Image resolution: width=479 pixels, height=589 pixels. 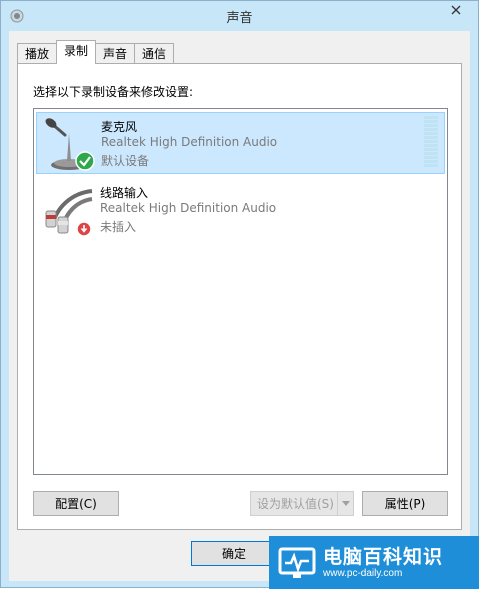 What do you see at coordinates (37, 53) in the screenshot?
I see `tab-playback: 播放` at bounding box center [37, 53].